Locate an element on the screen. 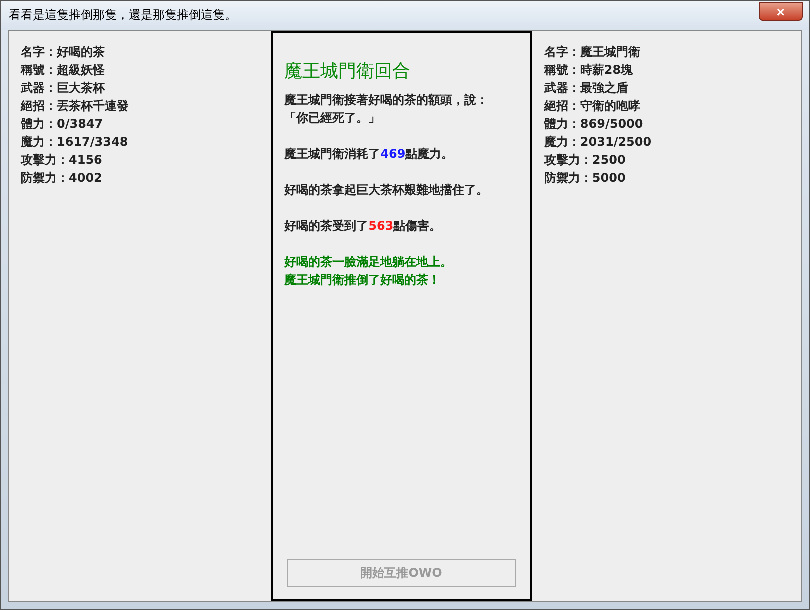  stat-line: 絕招：守衛的咆哮 is located at coordinates (593, 106).